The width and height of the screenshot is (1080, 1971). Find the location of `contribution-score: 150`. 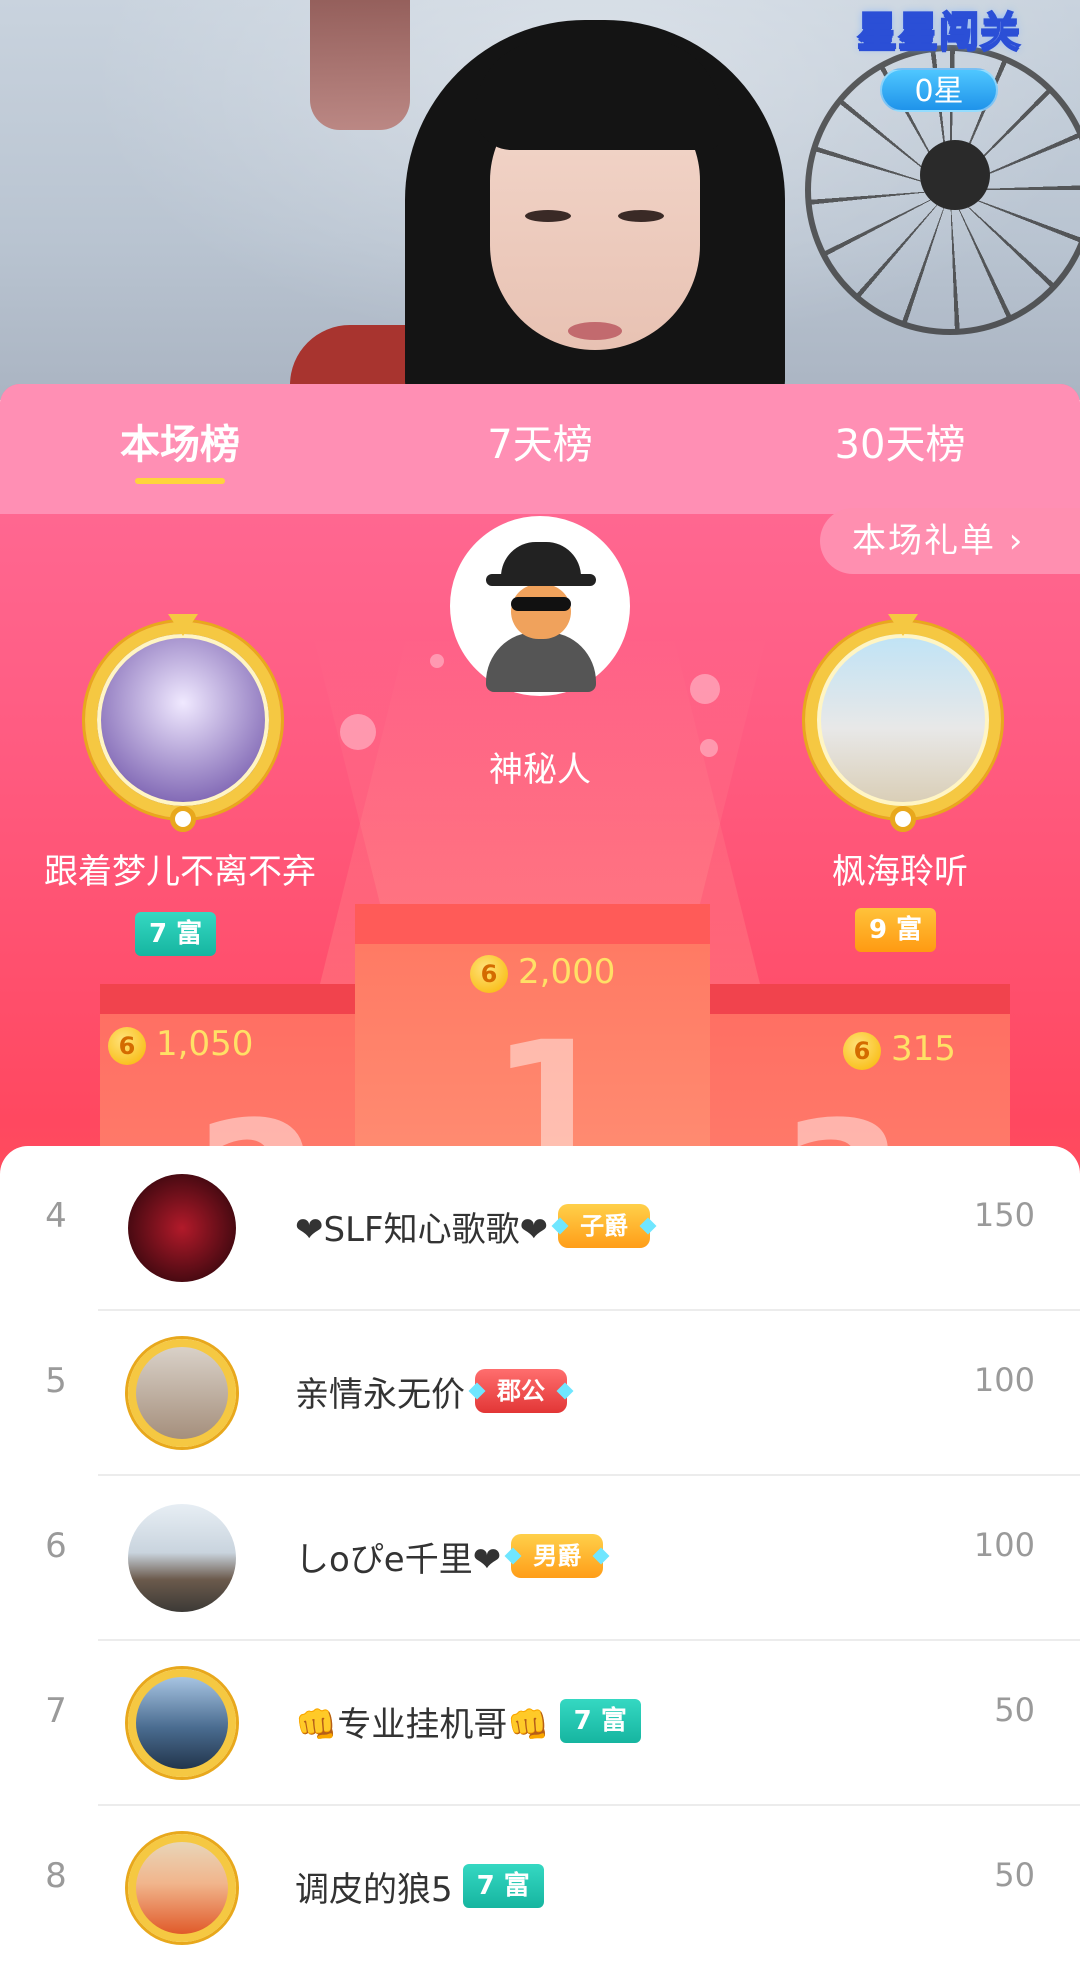

contribution-score: 150 is located at coordinates (1004, 1215).